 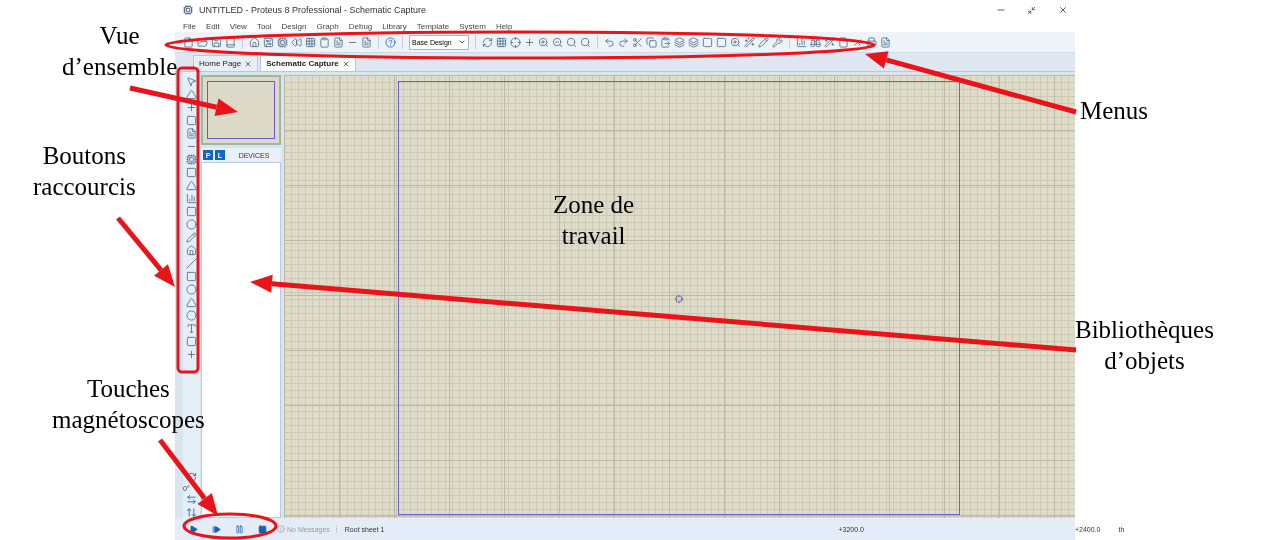 I want to click on menu-item: View, so click(x=238, y=26).